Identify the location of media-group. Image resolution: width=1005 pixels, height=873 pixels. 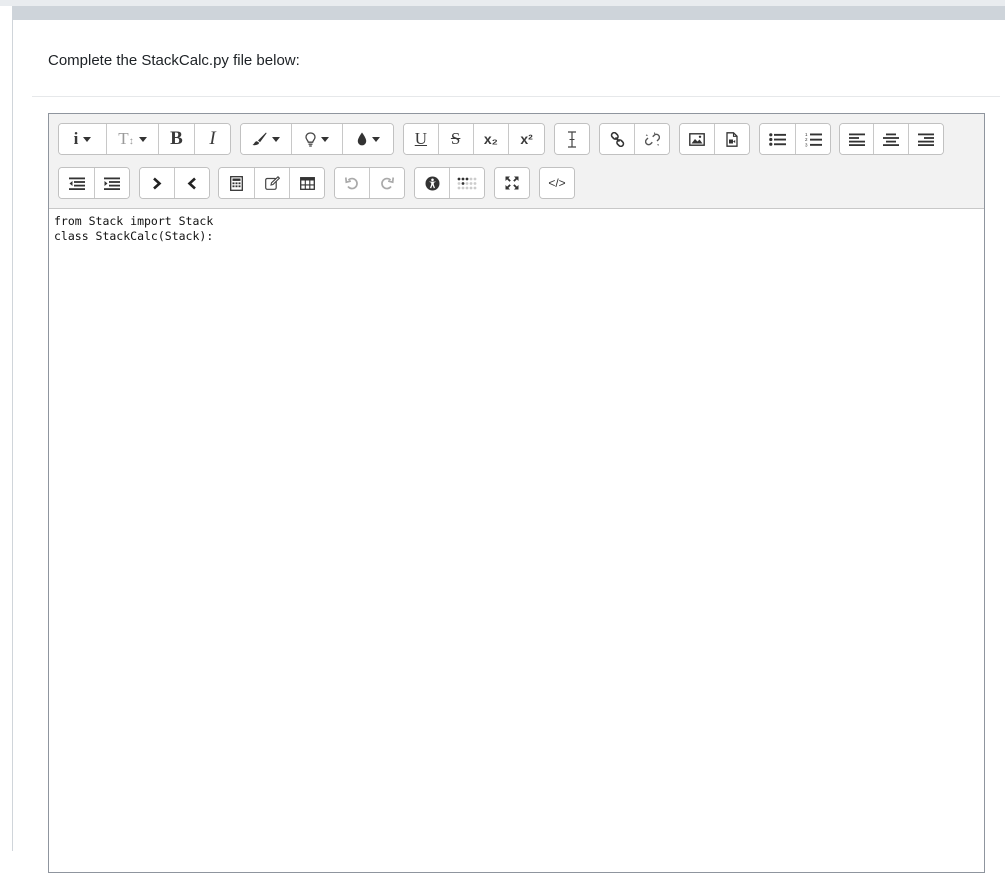
(714, 139).